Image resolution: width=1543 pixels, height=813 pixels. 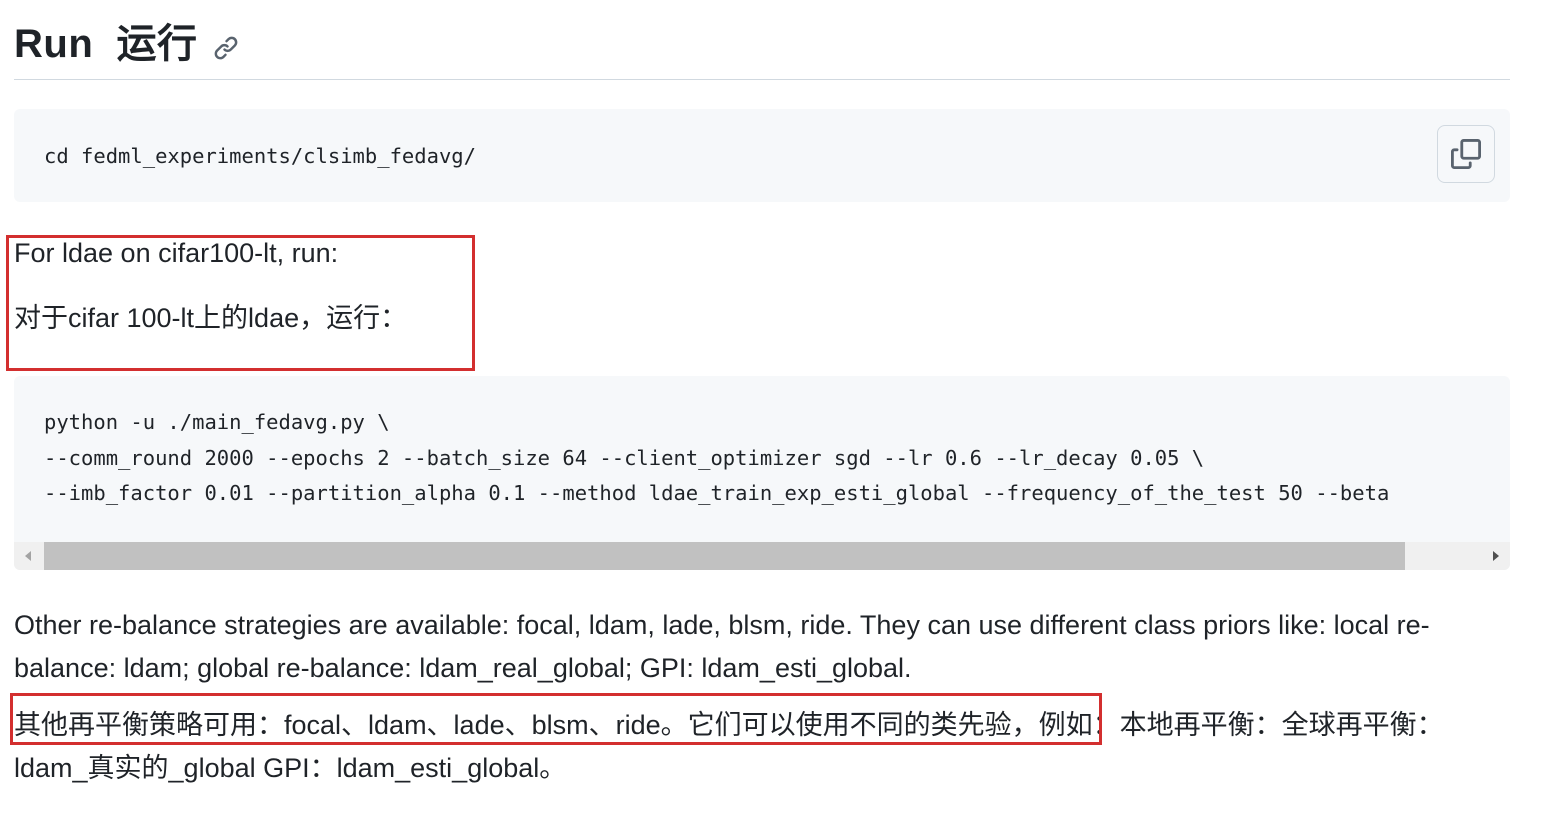 What do you see at coordinates (226, 48) in the screenshot?
I see `link-icon` at bounding box center [226, 48].